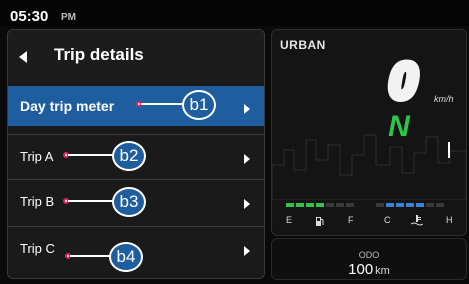  Describe the element at coordinates (68, 17) in the screenshot. I see `clock-ampm: PM` at that location.